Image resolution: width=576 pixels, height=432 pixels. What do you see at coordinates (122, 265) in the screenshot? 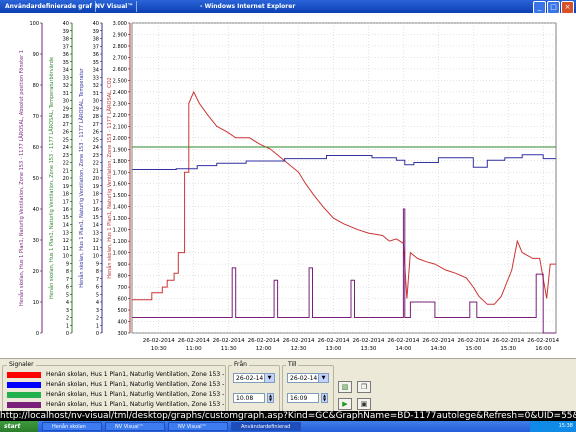
I see `y-tick-label: 900` at bounding box center [122, 265].